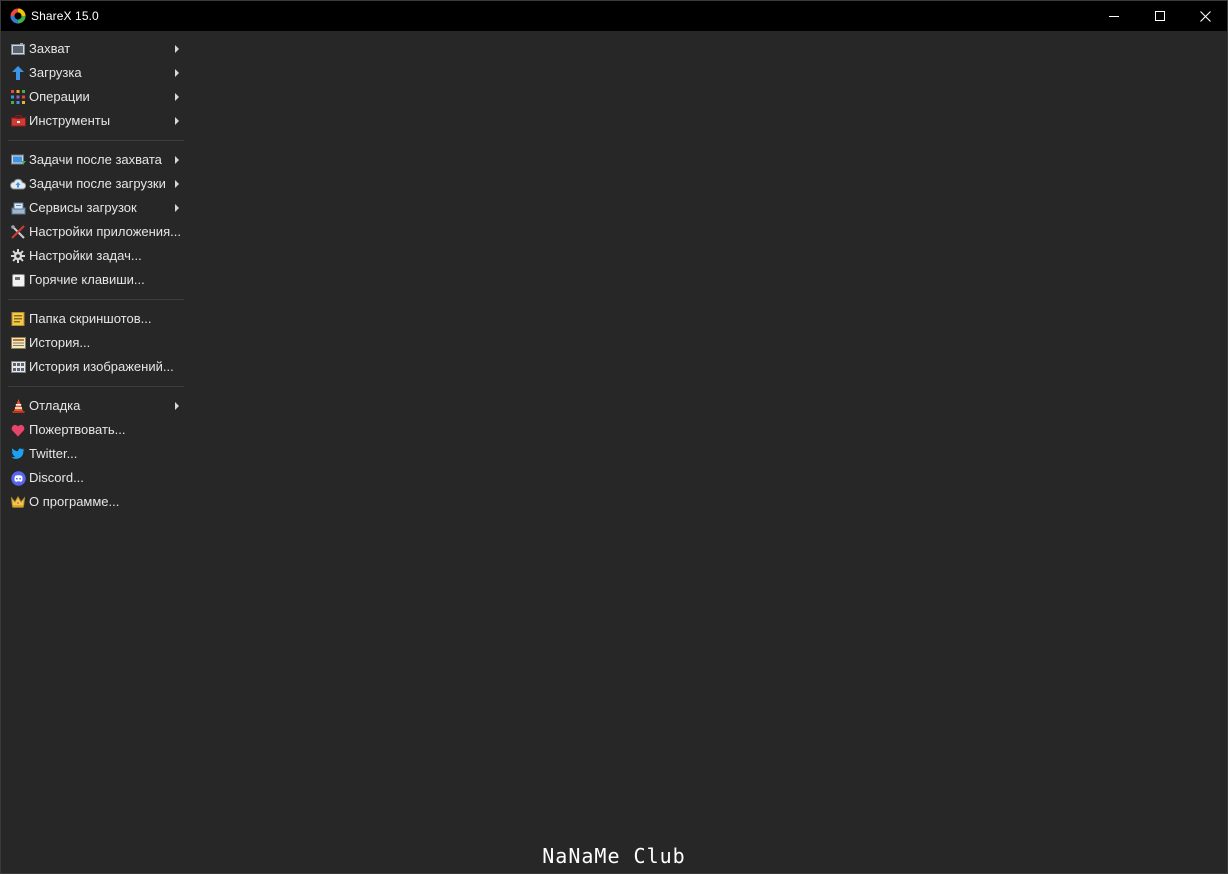  What do you see at coordinates (18, 208) in the screenshot?
I see `upload-services-icon` at bounding box center [18, 208].